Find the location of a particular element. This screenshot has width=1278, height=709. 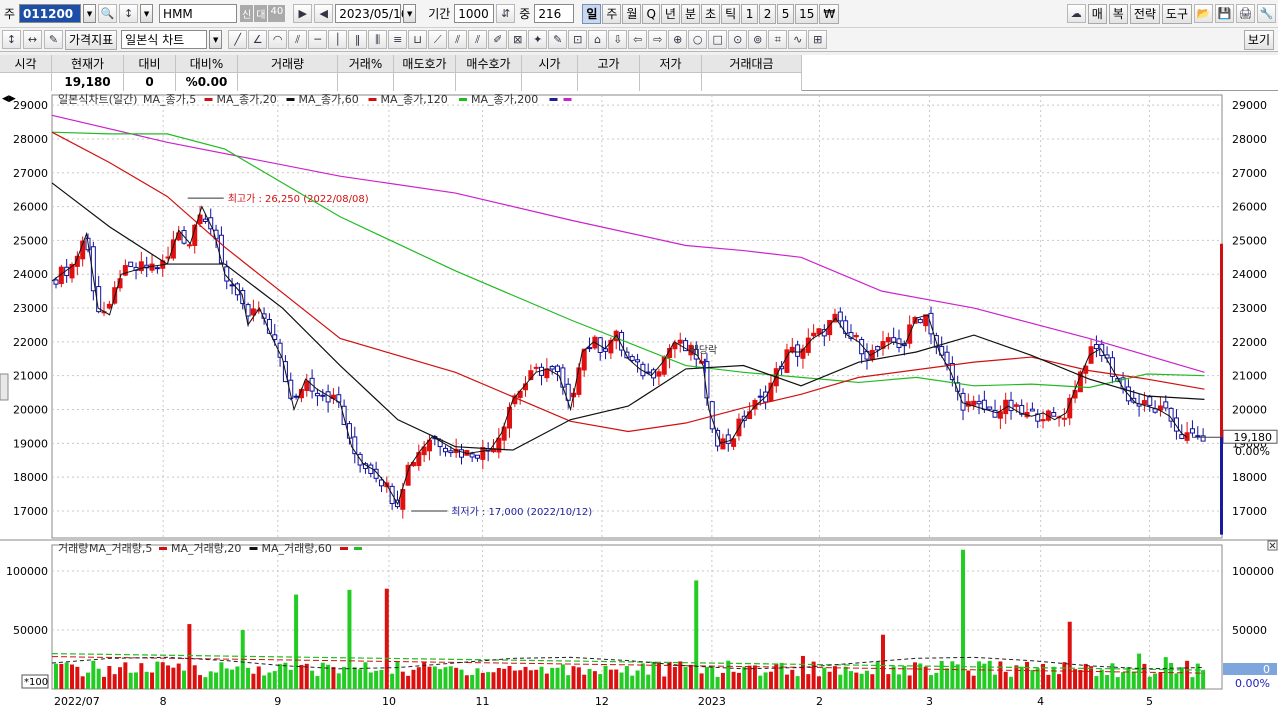

drawing-tool-icon: ∿ is located at coordinates (798, 39).